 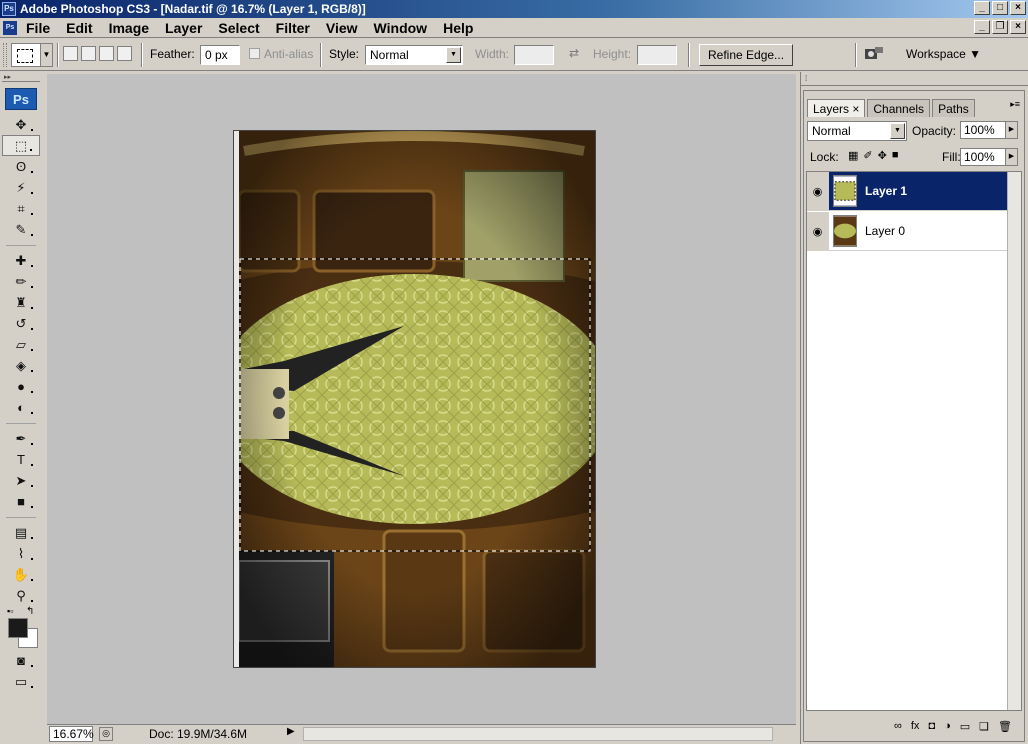 I want to click on layer-name: Layer 1, so click(x=886, y=191).